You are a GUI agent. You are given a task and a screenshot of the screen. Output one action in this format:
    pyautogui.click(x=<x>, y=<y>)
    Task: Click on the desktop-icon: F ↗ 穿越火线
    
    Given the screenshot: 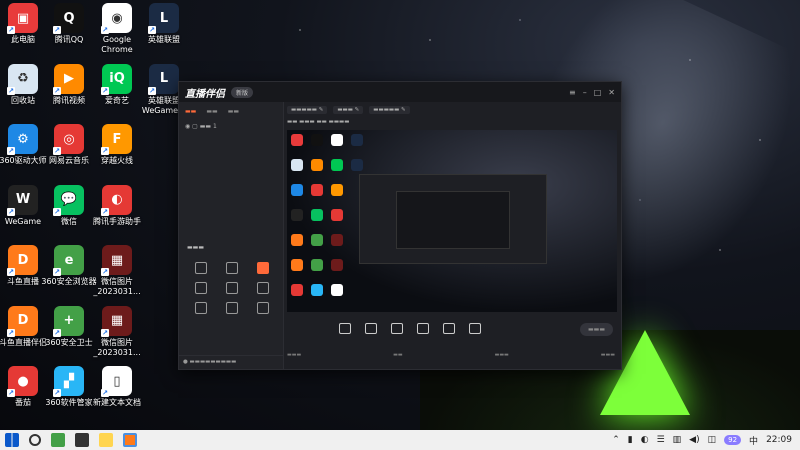 What is the action you would take?
    pyautogui.click(x=117, y=145)
    